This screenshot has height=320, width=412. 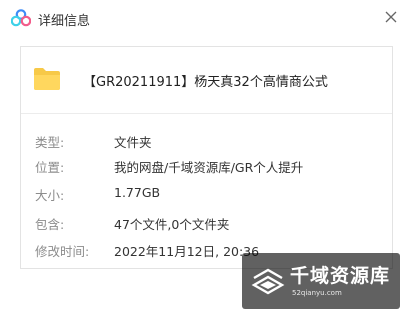 What do you see at coordinates (50, 195) in the screenshot?
I see `size-label: 大小:` at bounding box center [50, 195].